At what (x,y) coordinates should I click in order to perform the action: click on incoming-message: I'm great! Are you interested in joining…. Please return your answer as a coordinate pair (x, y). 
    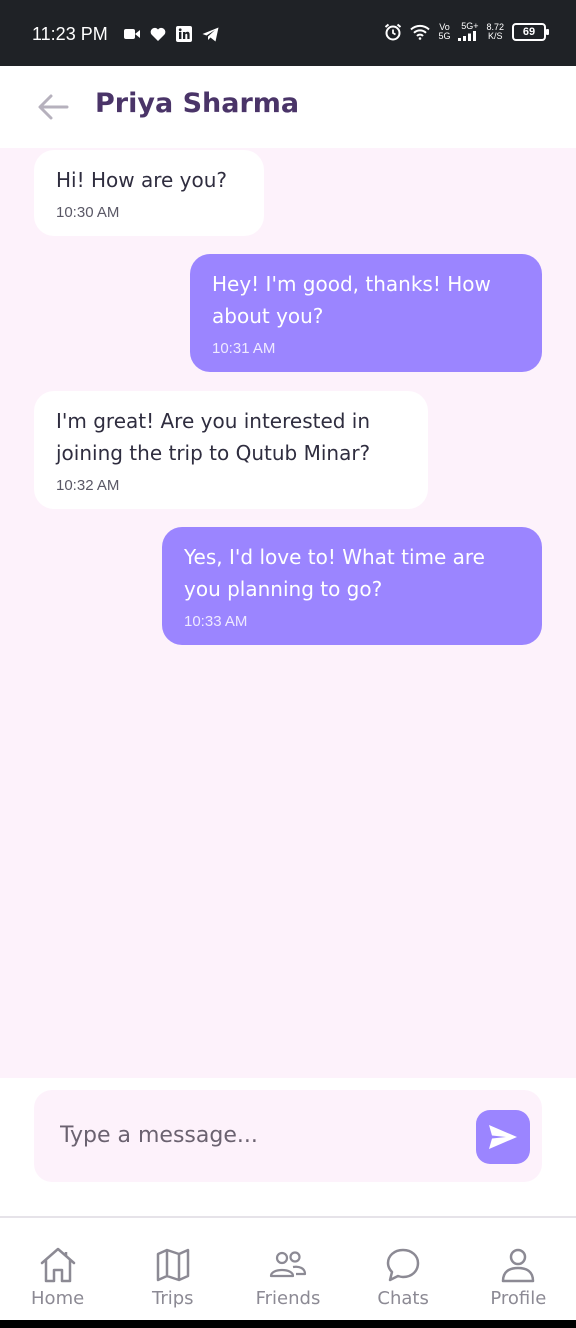
    Looking at the image, I should click on (231, 450).